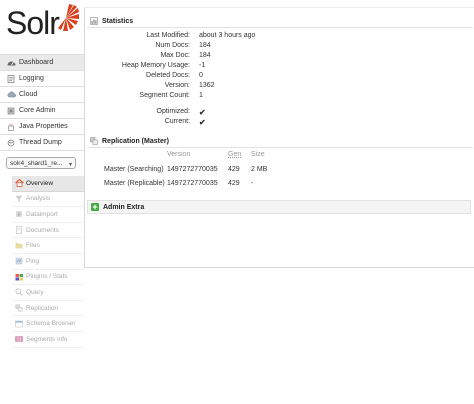 The height and width of the screenshot is (404, 474). I want to click on logo-text: Solr, so click(33, 23).